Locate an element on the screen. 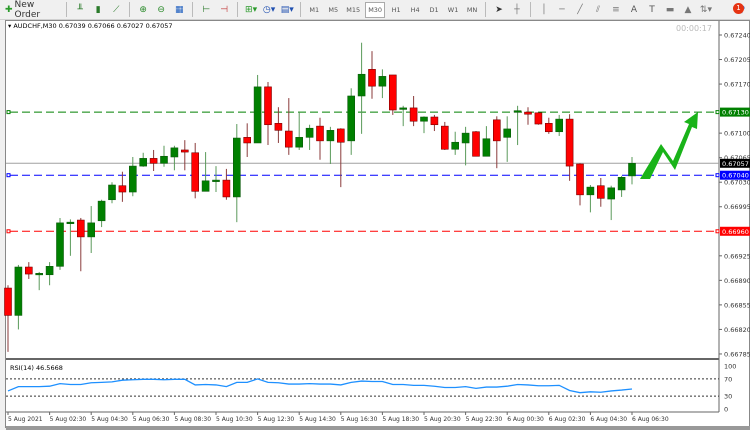 Image resolution: width=750 pixels, height=430 pixels. bid-price-label: 0.67057 is located at coordinates (735, 164).